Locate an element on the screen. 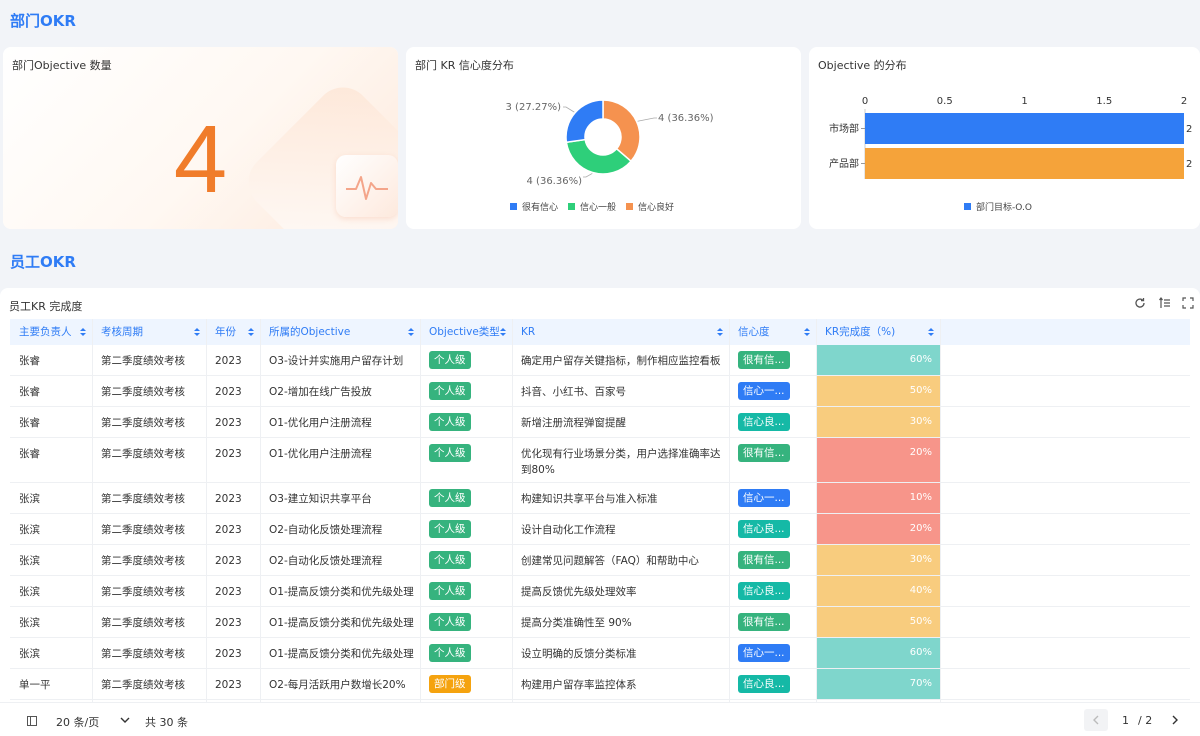  cell-kr: 提高反馈优先级处理效率 is located at coordinates (620, 588).